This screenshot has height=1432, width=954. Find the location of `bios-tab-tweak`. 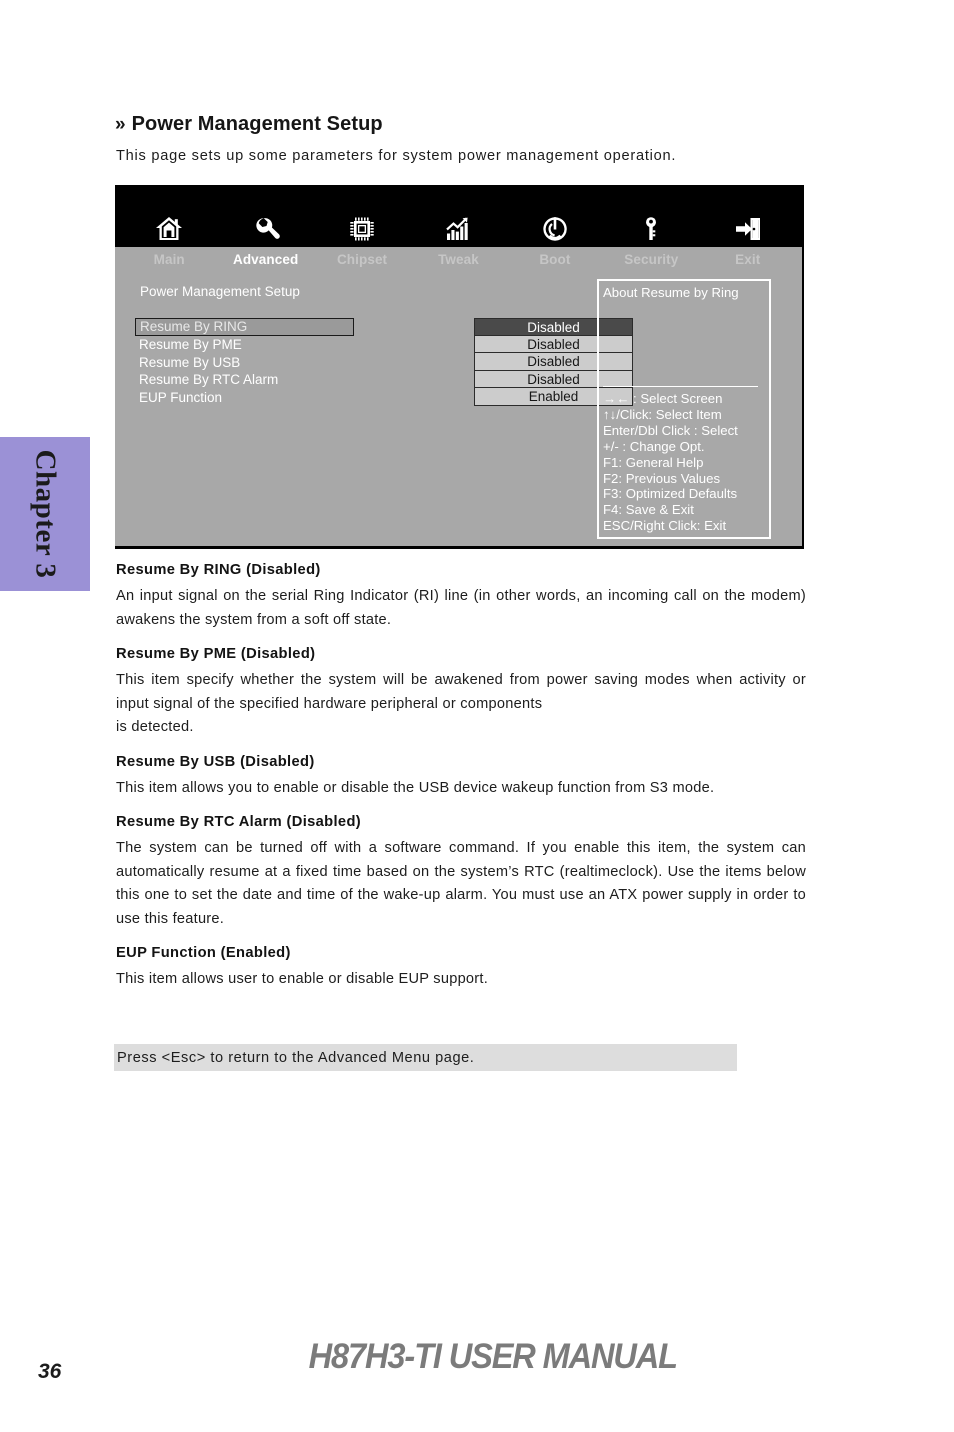

bios-tab-tweak is located at coordinates (458, 216).